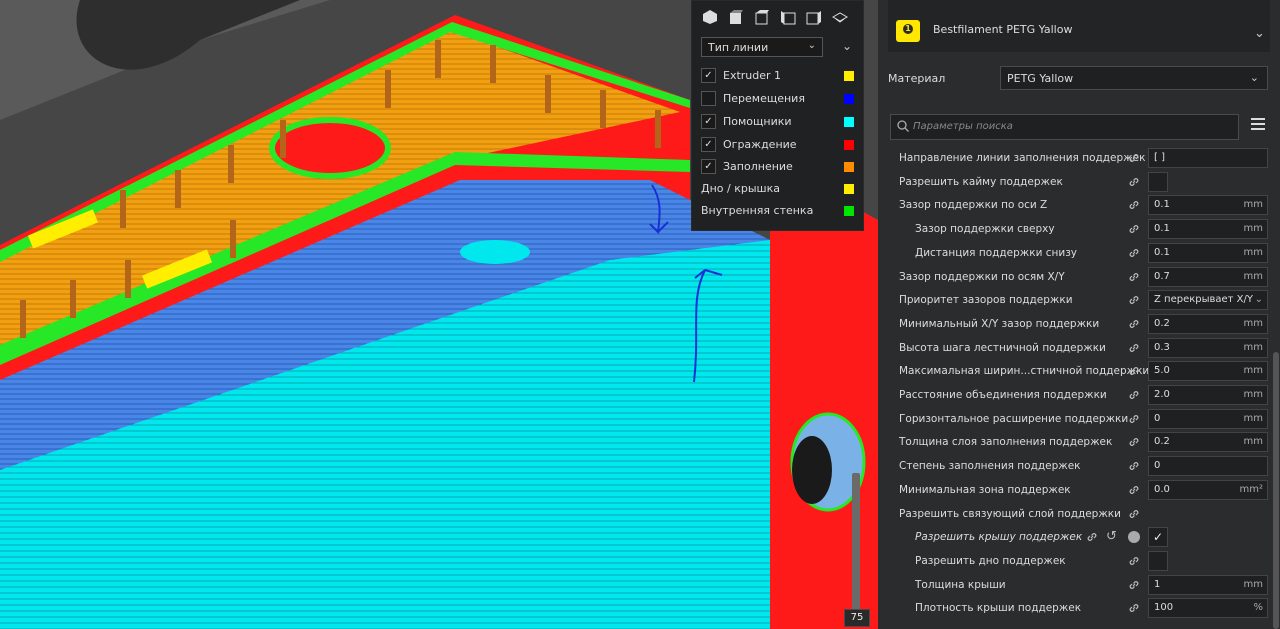 The image size is (1280, 629). Describe the element at coordinates (1164, 608) in the screenshot. I see `setting-value: 100` at that location.